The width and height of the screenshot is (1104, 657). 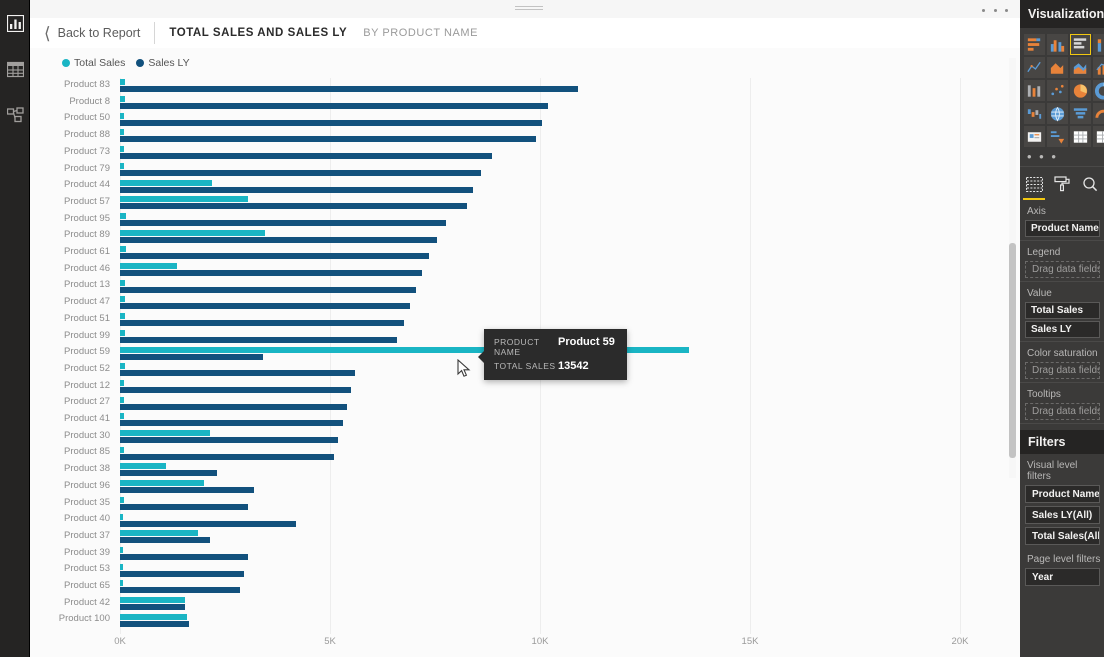 I want to click on visual-type-clustered-bar-chart, so click(x=1080, y=44).